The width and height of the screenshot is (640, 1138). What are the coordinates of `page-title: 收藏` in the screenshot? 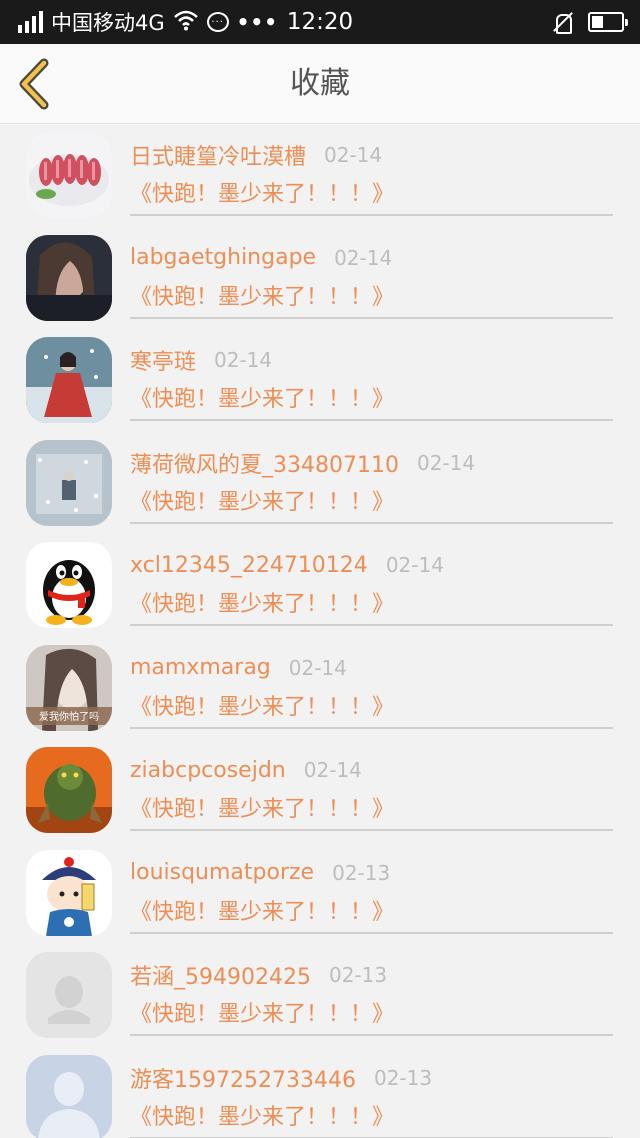 It's located at (320, 83).